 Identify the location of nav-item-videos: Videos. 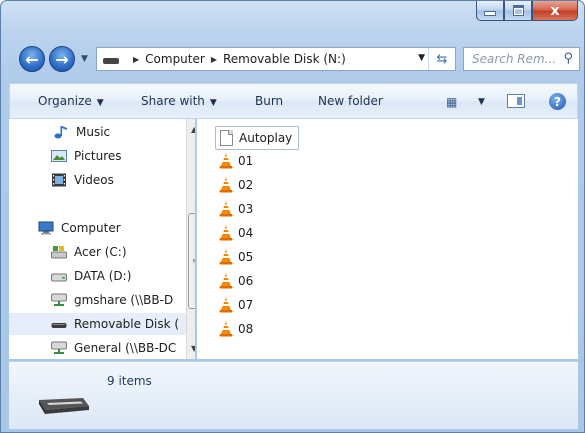
(98, 180).